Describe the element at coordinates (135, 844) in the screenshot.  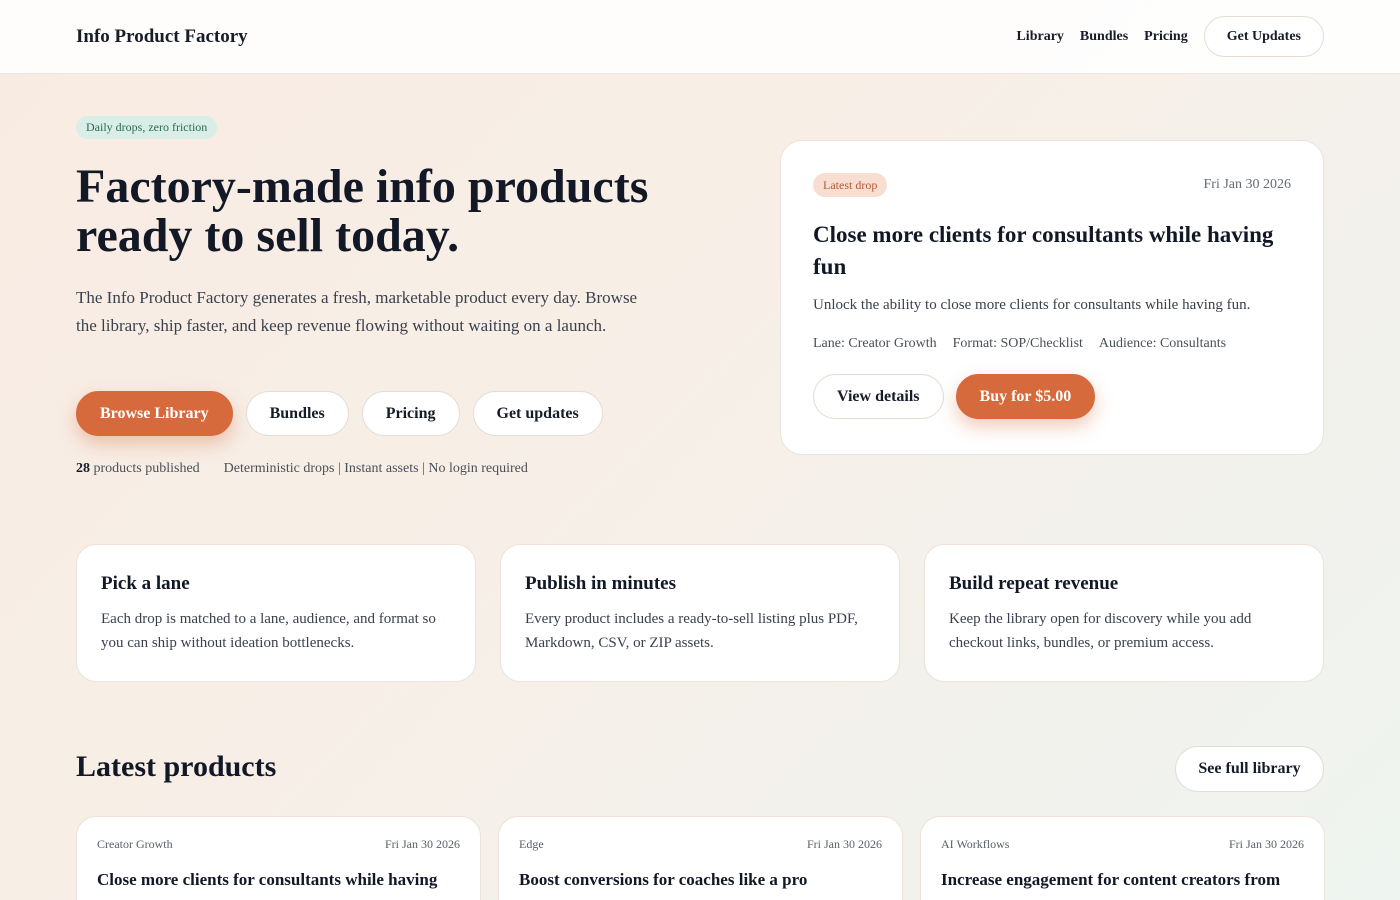
I see `product-lane: Creator Growth` at that location.